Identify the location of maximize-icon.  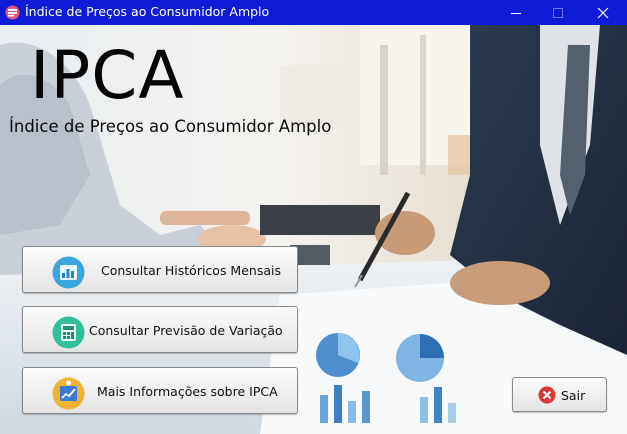
(558, 12).